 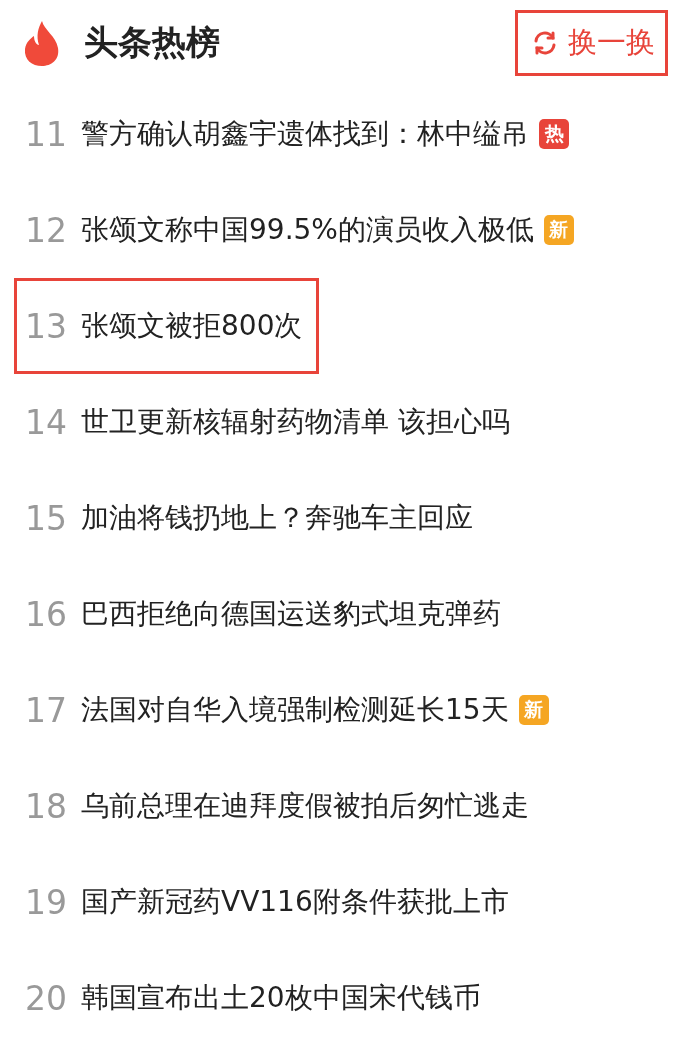 What do you see at coordinates (295, 422) in the screenshot?
I see `headline-link: 世卫更新核辐射药物清单 该担心吗` at bounding box center [295, 422].